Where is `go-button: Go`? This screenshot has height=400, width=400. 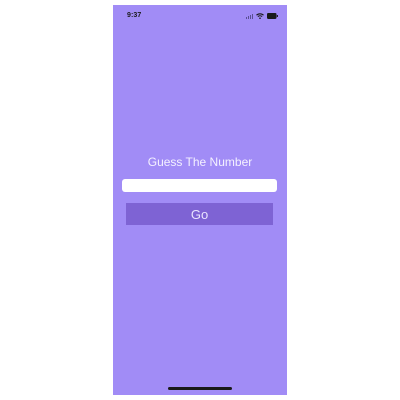 go-button: Go is located at coordinates (199, 214).